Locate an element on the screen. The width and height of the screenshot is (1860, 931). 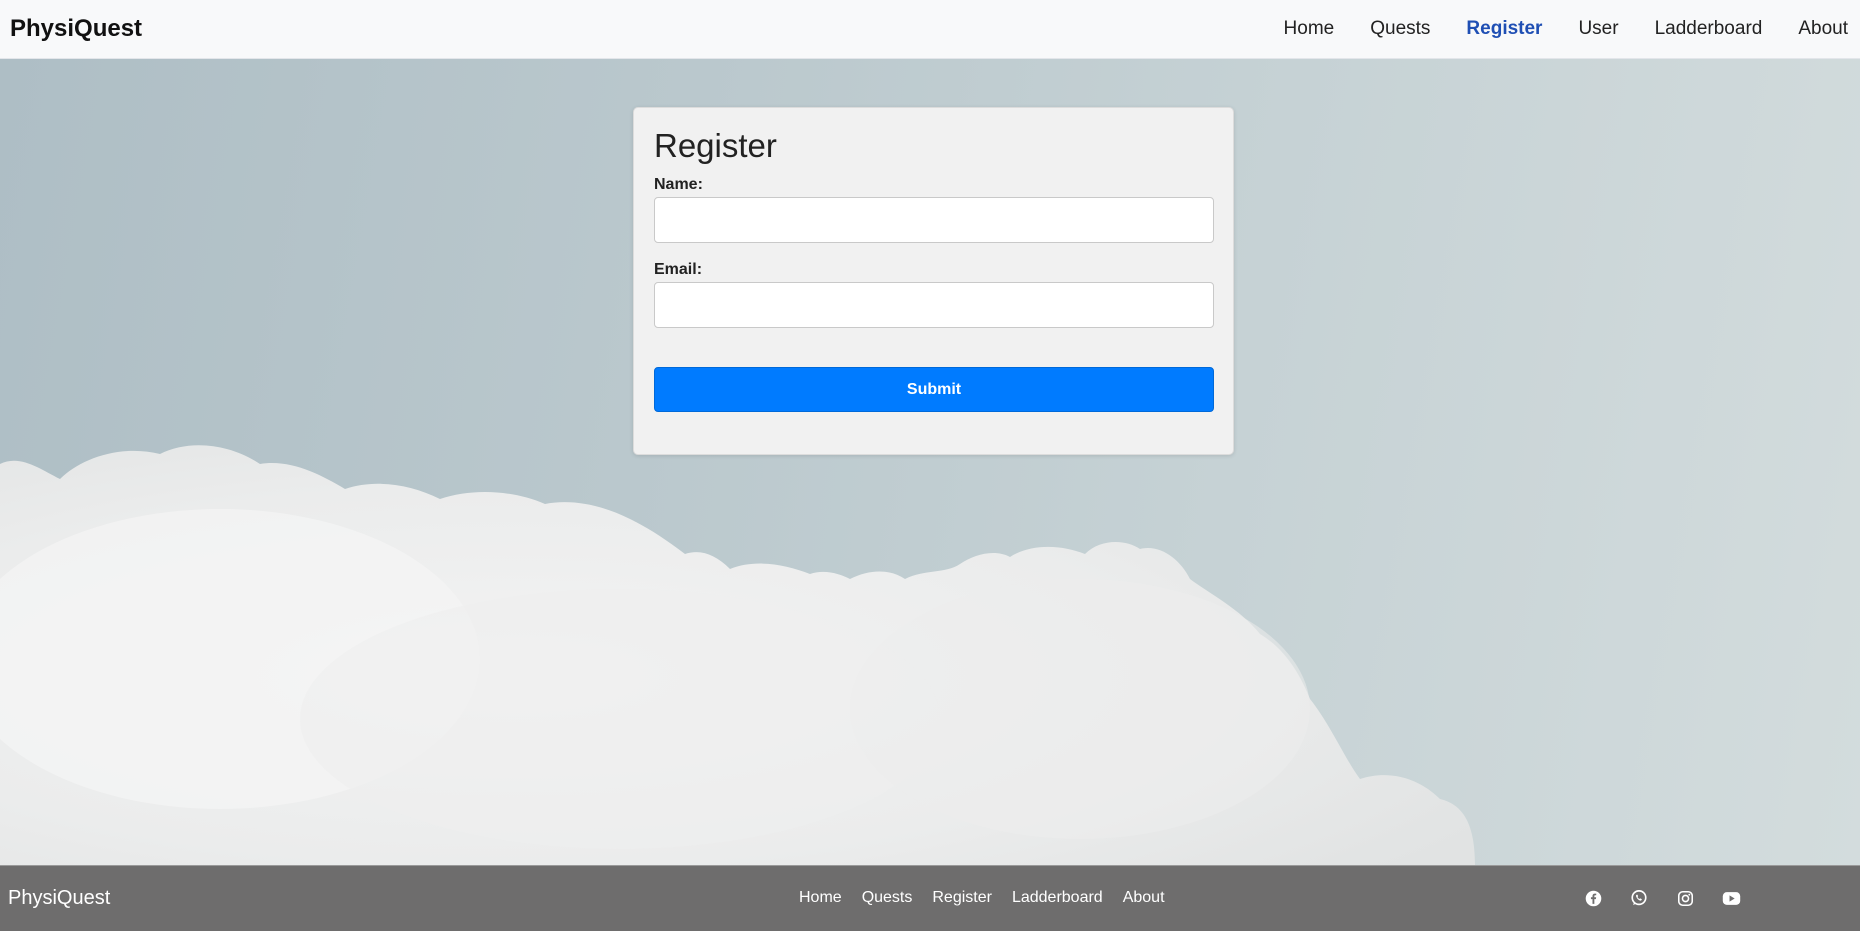
brand-logo: PhysiQuest is located at coordinates (76, 29).